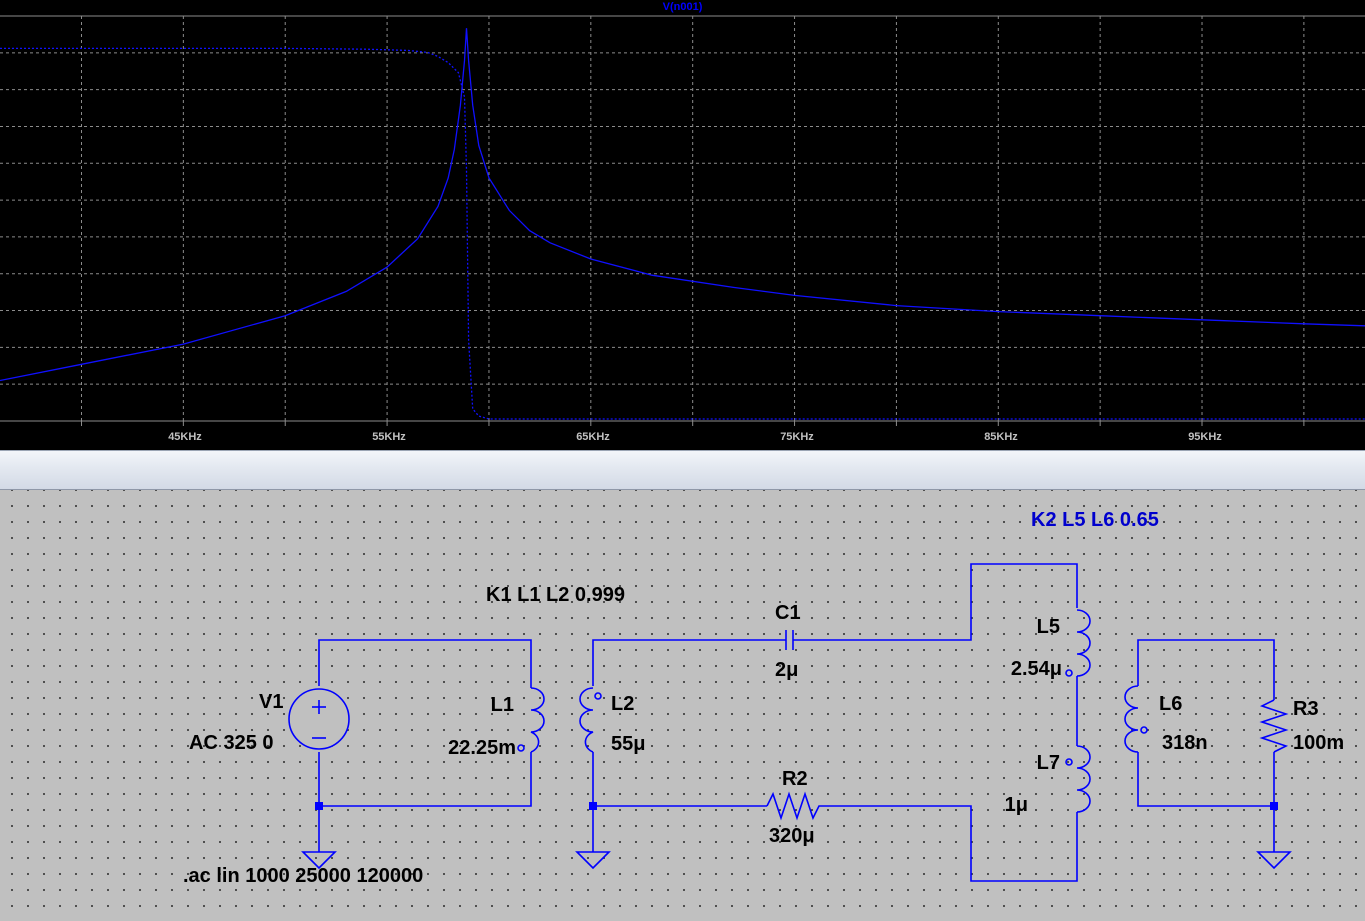  I want to click on r2-name-label: R2, so click(795, 779).